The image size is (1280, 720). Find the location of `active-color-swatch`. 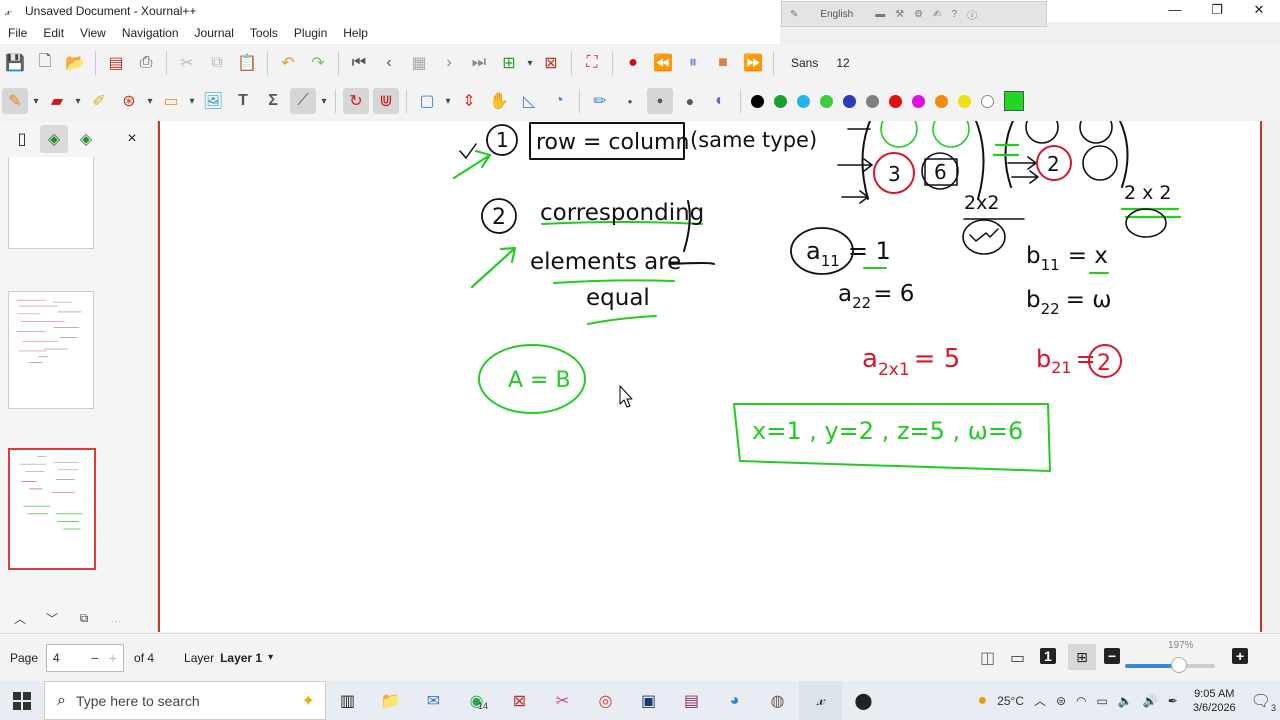

active-color-swatch is located at coordinates (1014, 101).